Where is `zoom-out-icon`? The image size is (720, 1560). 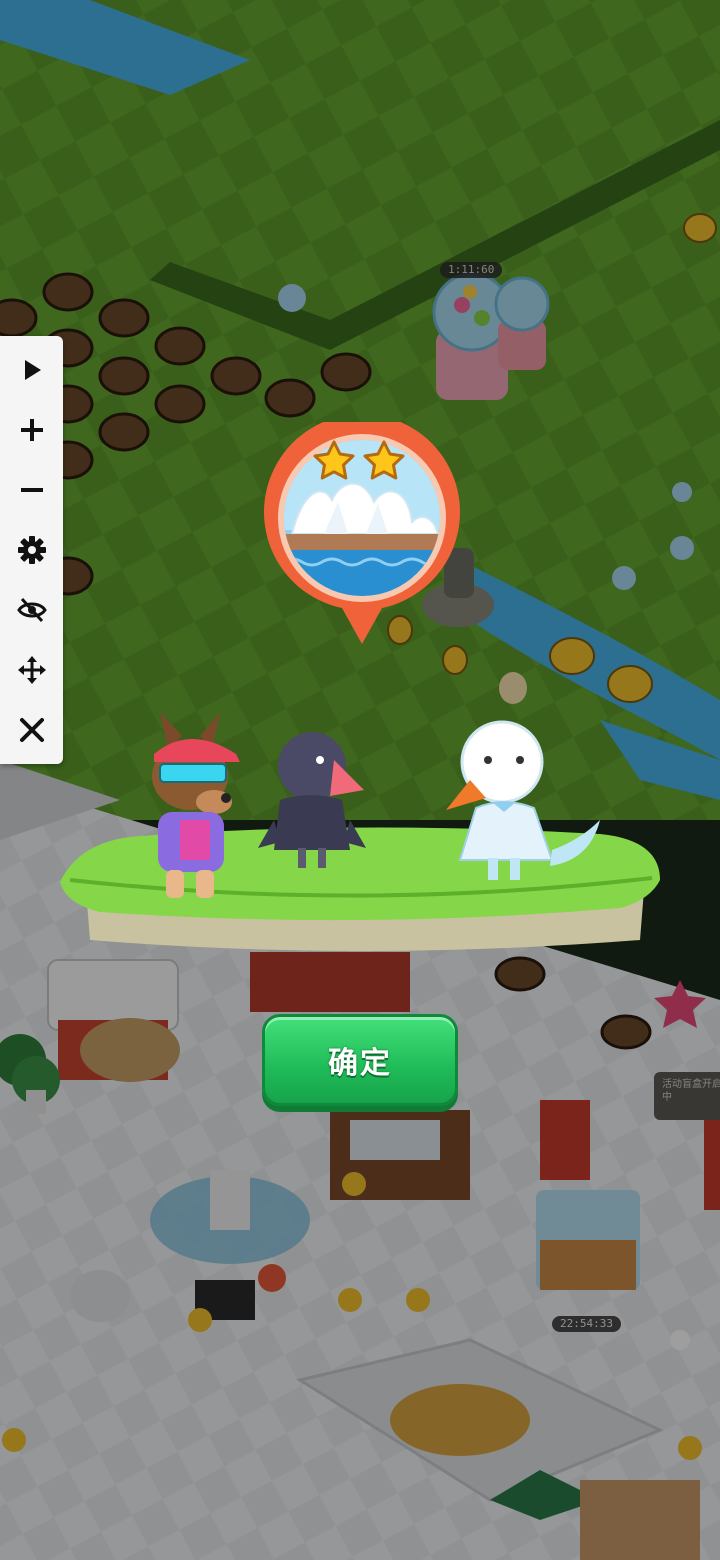 zoom-out-icon is located at coordinates (31, 490).